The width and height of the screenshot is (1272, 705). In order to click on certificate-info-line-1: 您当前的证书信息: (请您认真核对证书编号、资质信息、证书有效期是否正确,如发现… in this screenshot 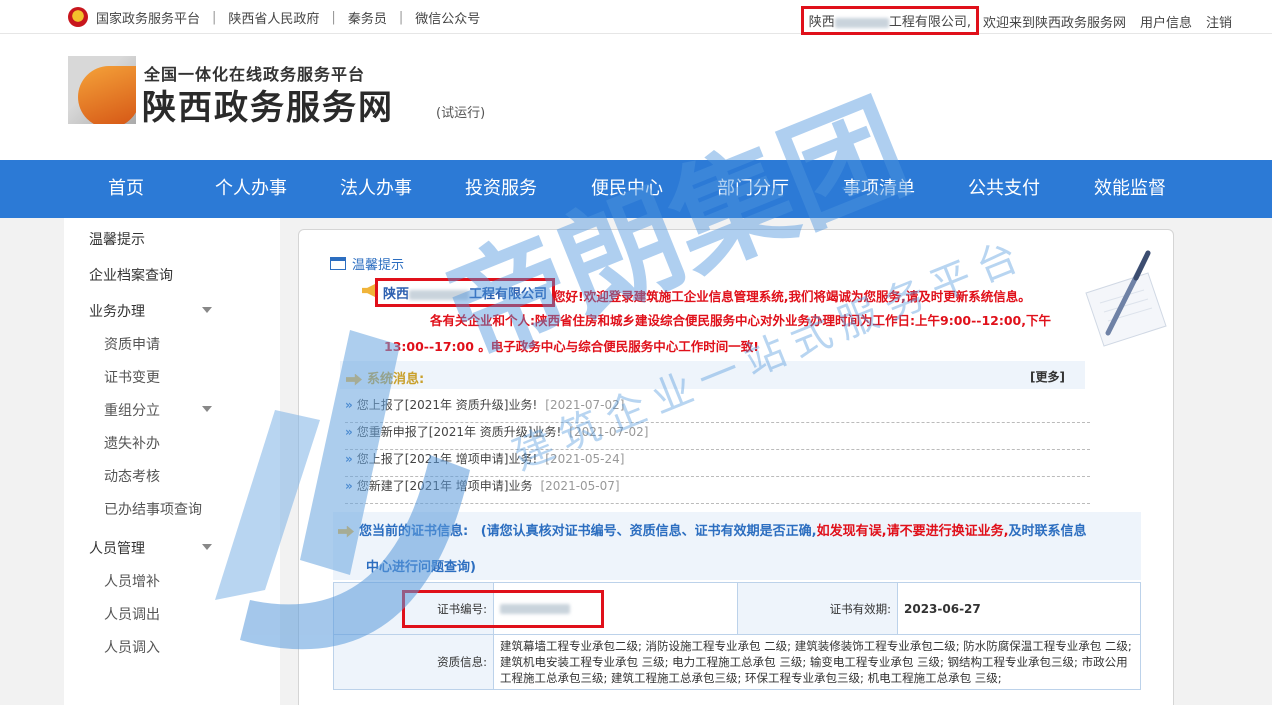, I will do `click(712, 529)`.